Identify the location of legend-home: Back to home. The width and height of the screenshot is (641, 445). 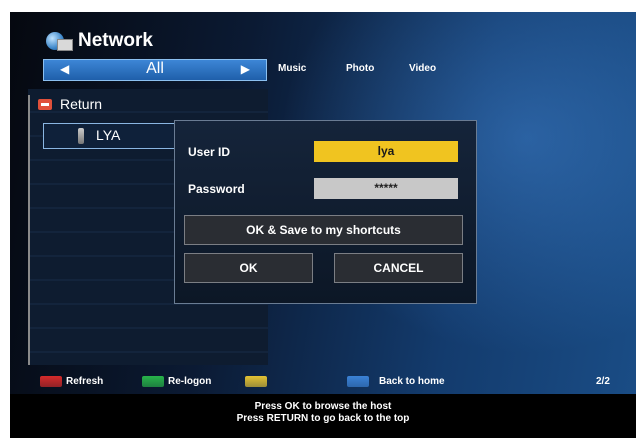
(396, 381).